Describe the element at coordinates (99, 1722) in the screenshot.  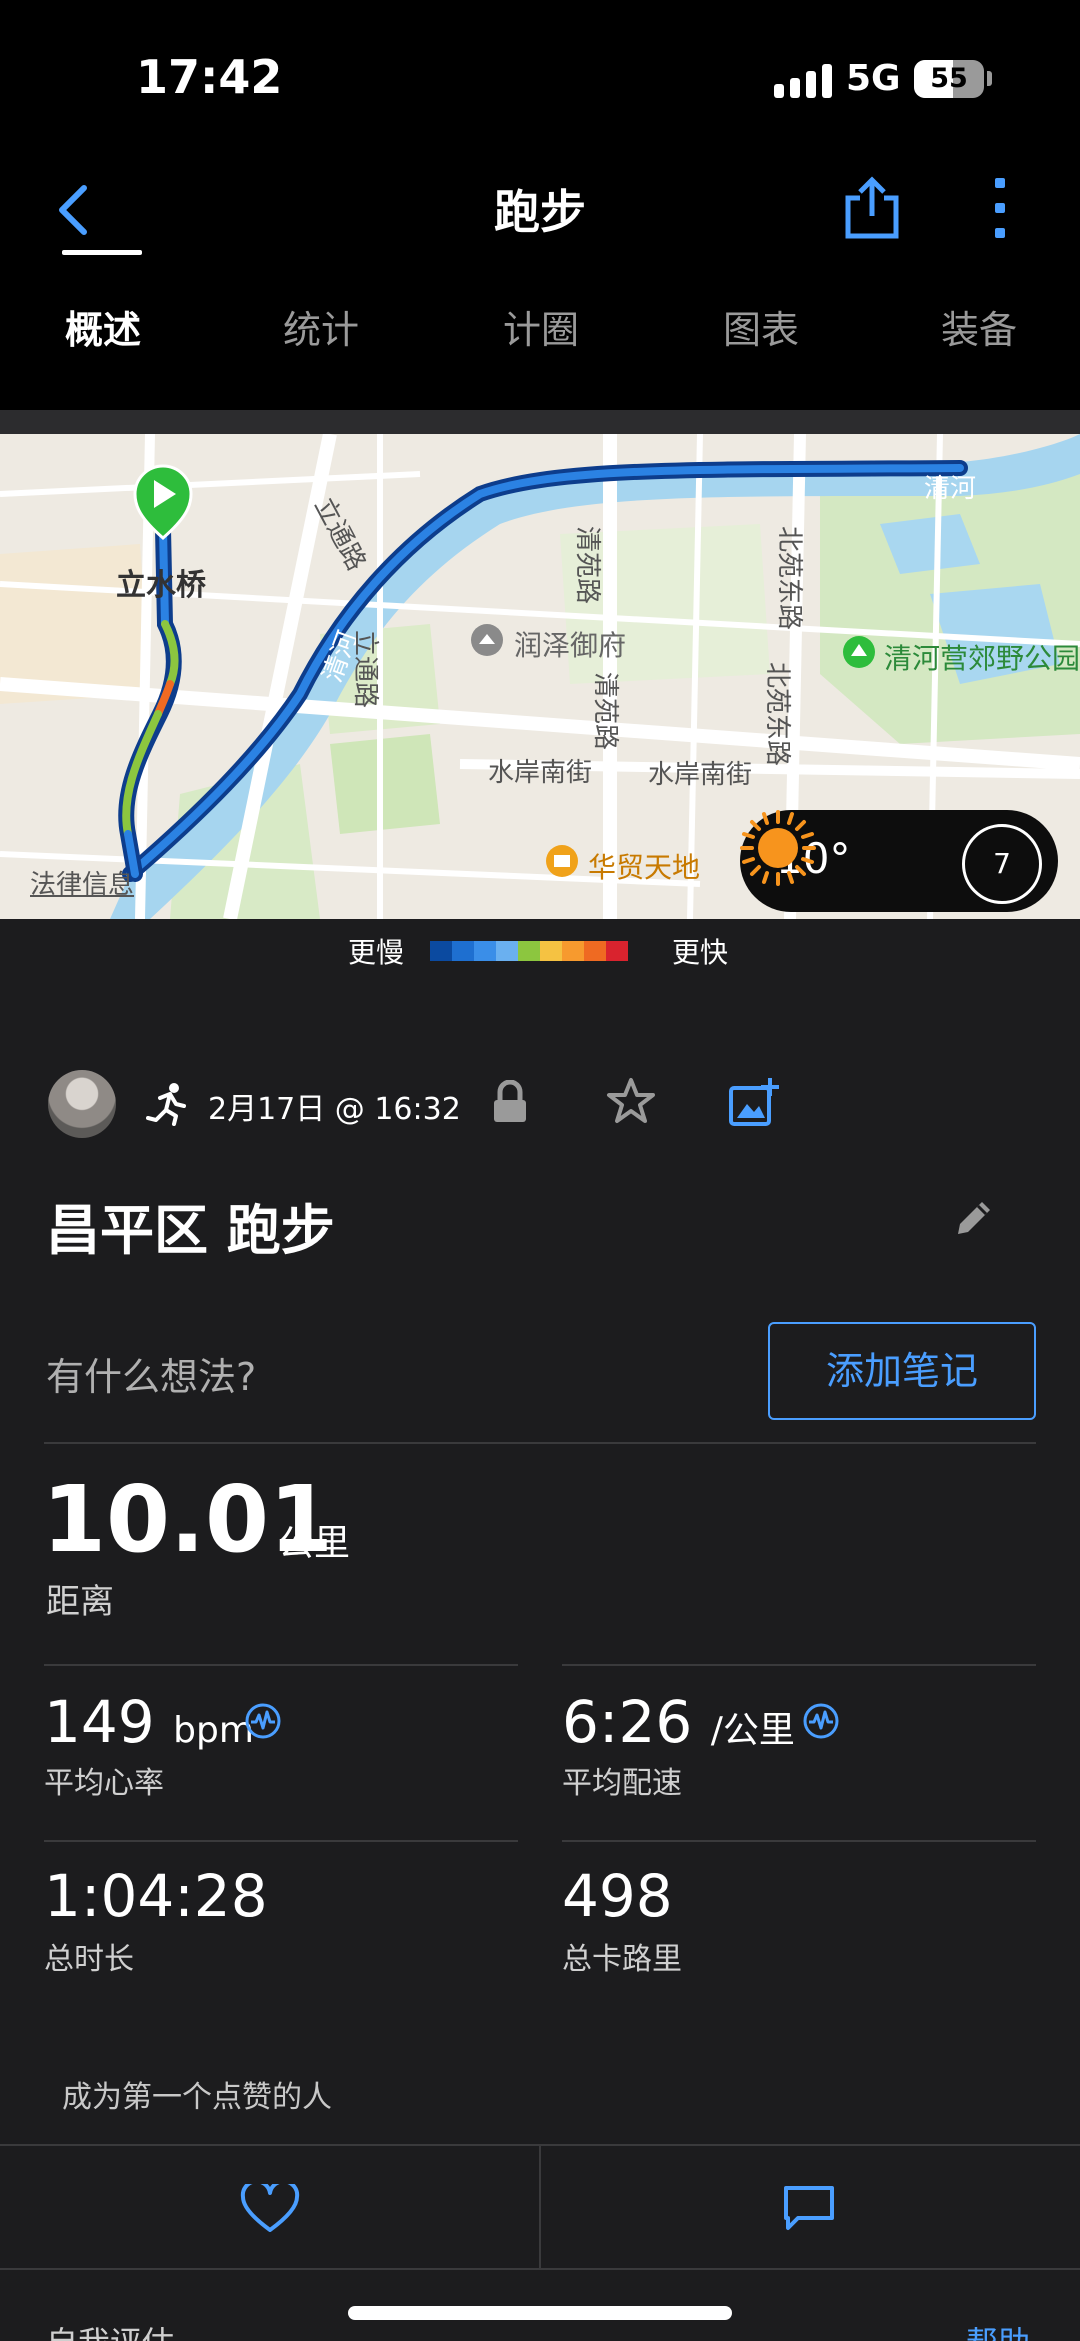
I see `heart-rate-value: 149` at that location.